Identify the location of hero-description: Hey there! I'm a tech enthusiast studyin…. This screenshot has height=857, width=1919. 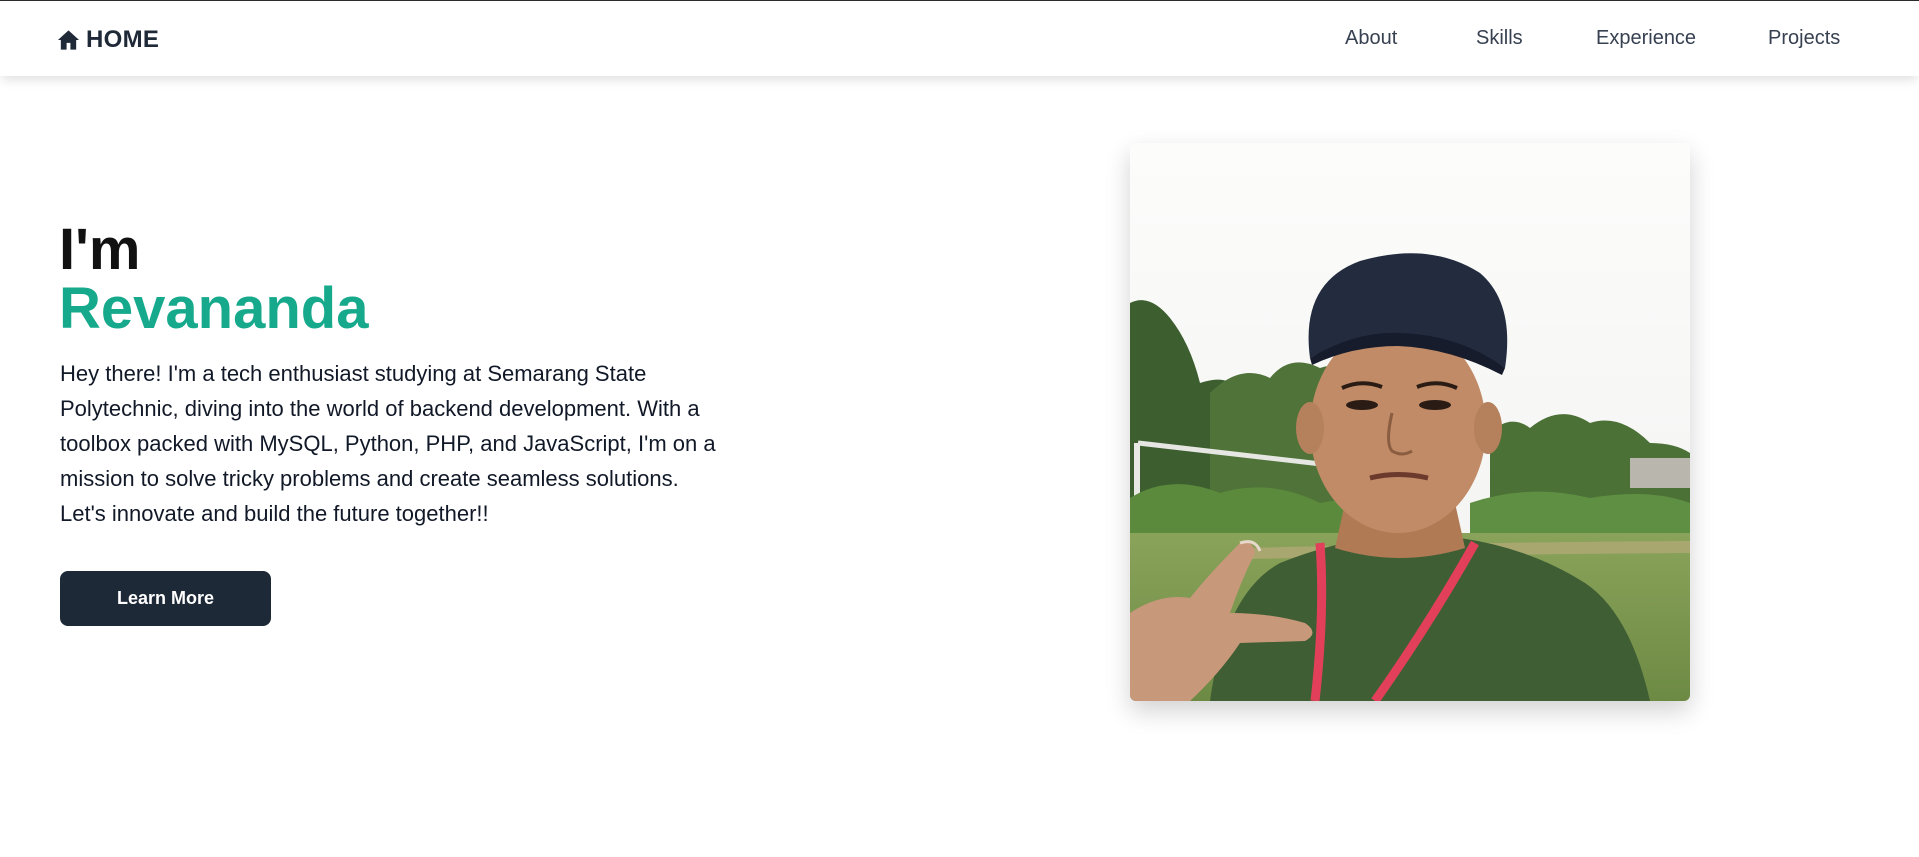
(388, 443).